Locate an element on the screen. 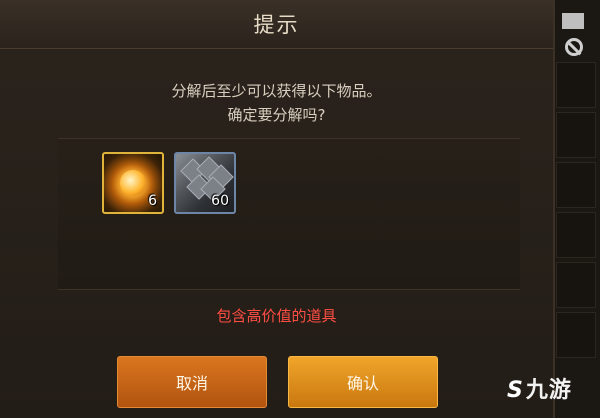 This screenshot has height=418, width=600. dialog-message-line2: 确定要分解吗? is located at coordinates (276, 115).